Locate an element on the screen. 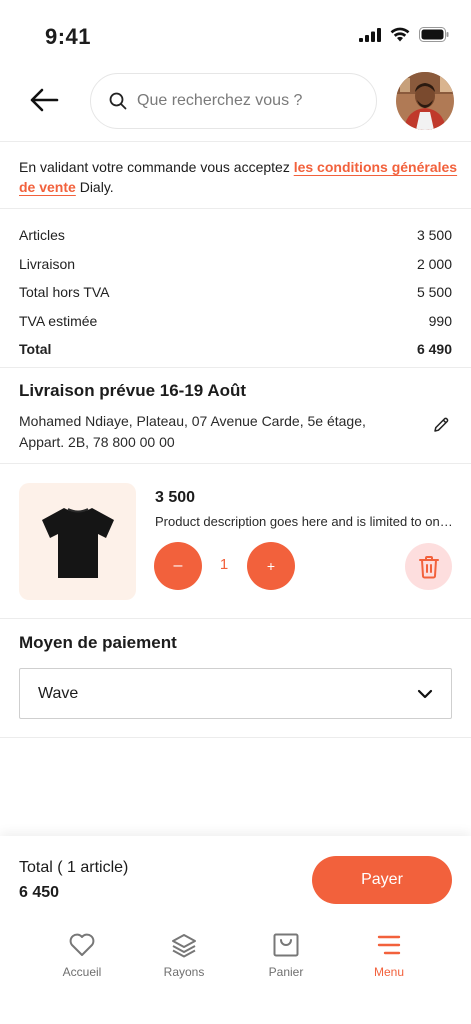 The width and height of the screenshot is (471, 1024). user-photo is located at coordinates (425, 101).